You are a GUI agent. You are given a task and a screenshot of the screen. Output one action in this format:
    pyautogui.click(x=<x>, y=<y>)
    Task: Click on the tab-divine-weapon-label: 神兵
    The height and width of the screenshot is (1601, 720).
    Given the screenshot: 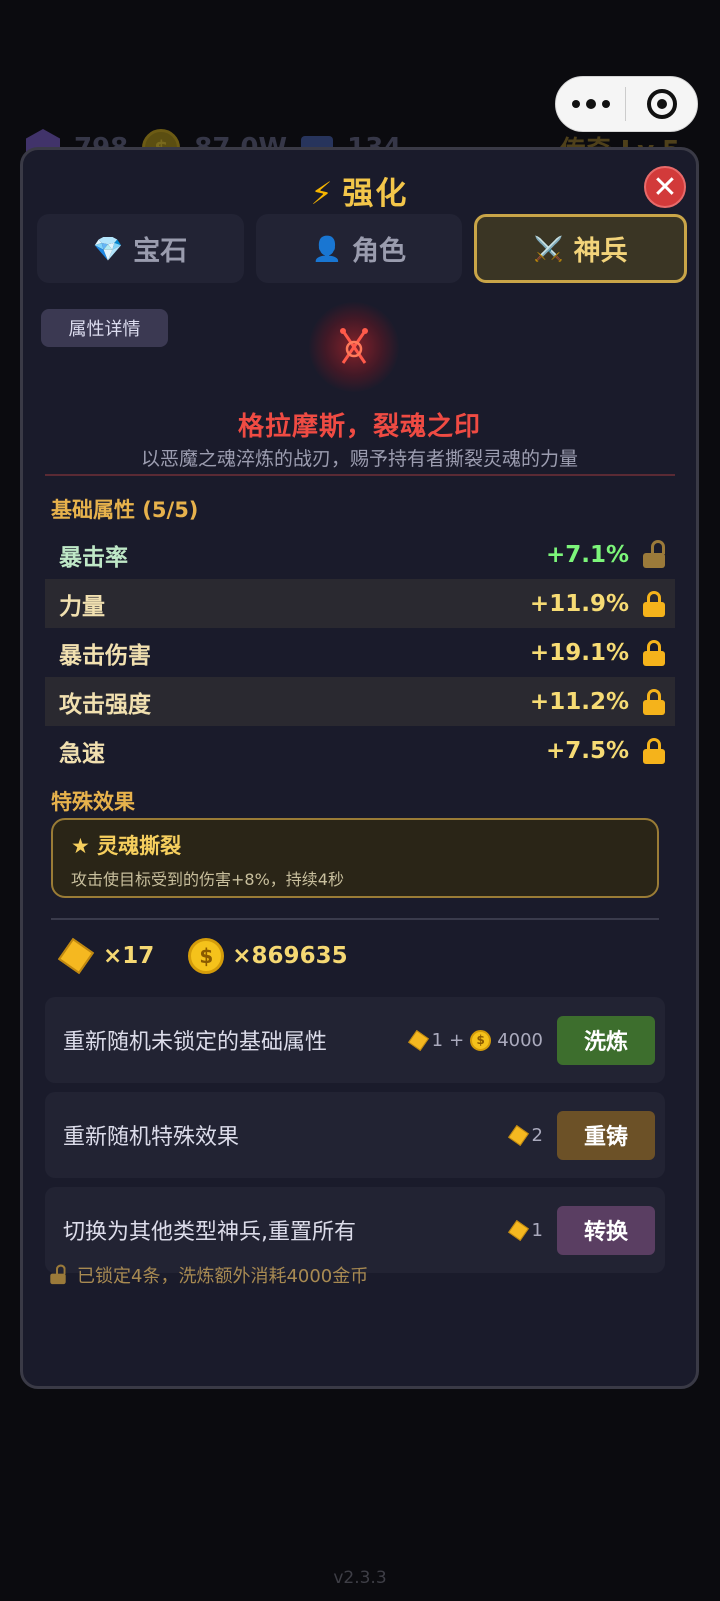 What is the action you would take?
    pyautogui.click(x=600, y=251)
    